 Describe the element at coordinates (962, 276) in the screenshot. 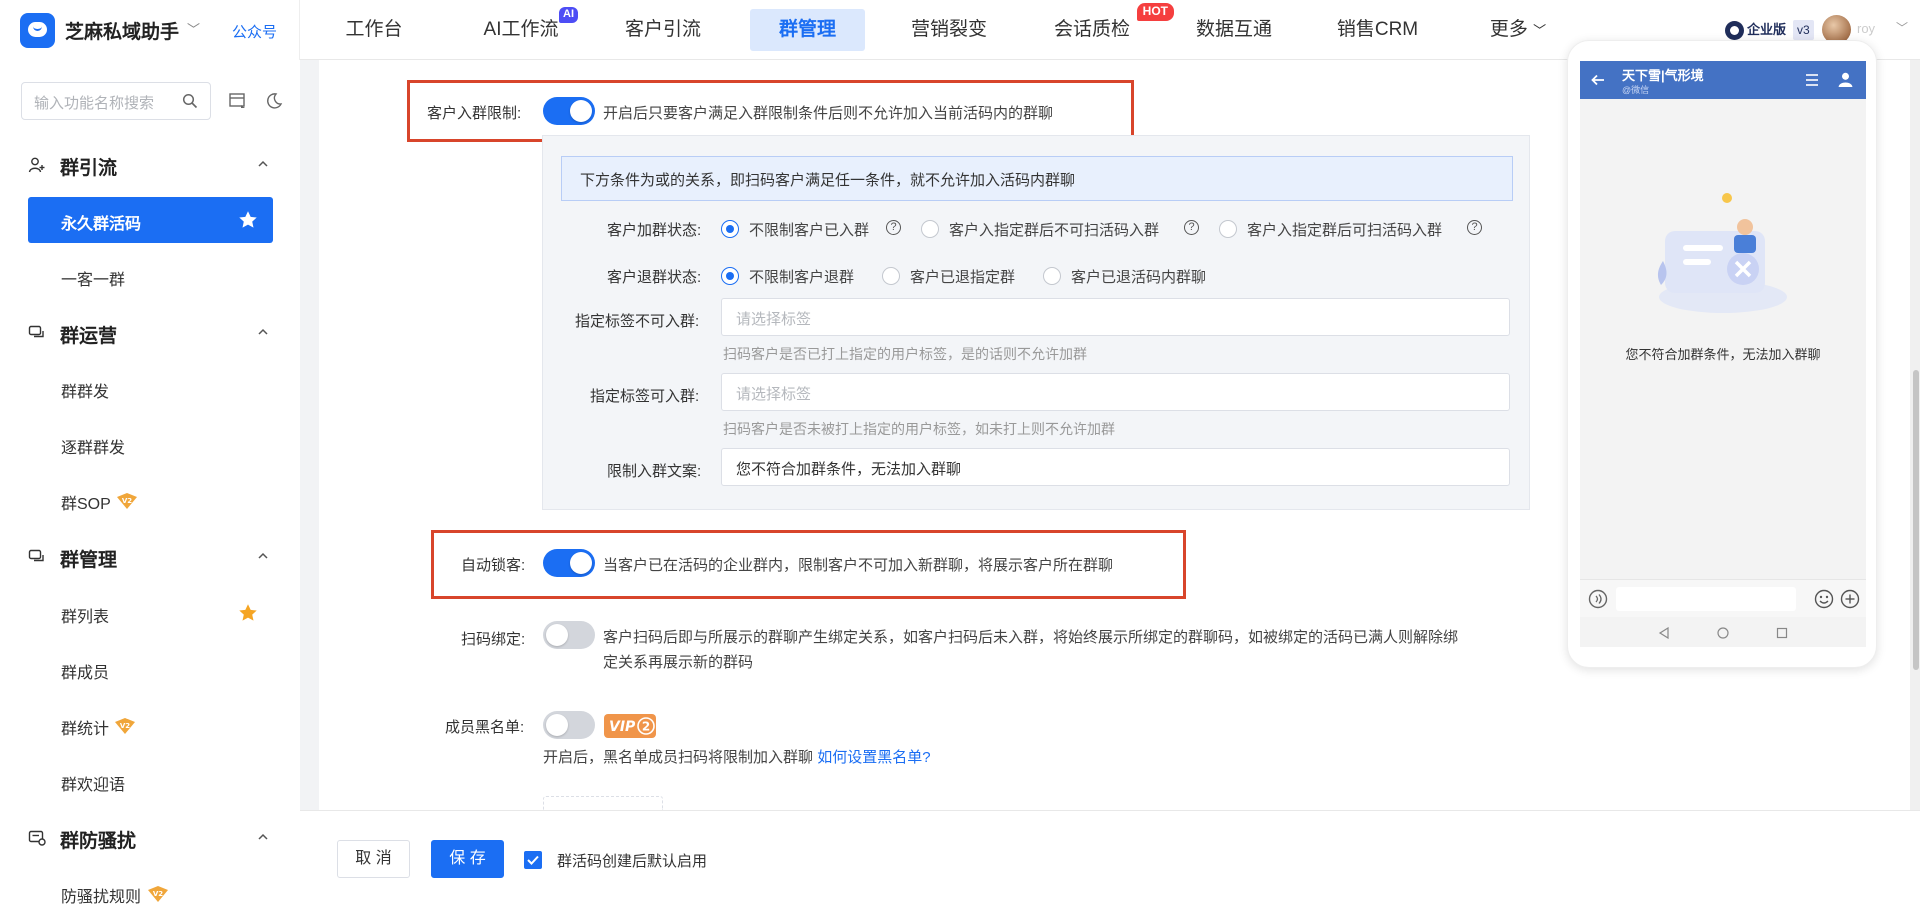

I see `radio-label: 客户已退指定群` at that location.